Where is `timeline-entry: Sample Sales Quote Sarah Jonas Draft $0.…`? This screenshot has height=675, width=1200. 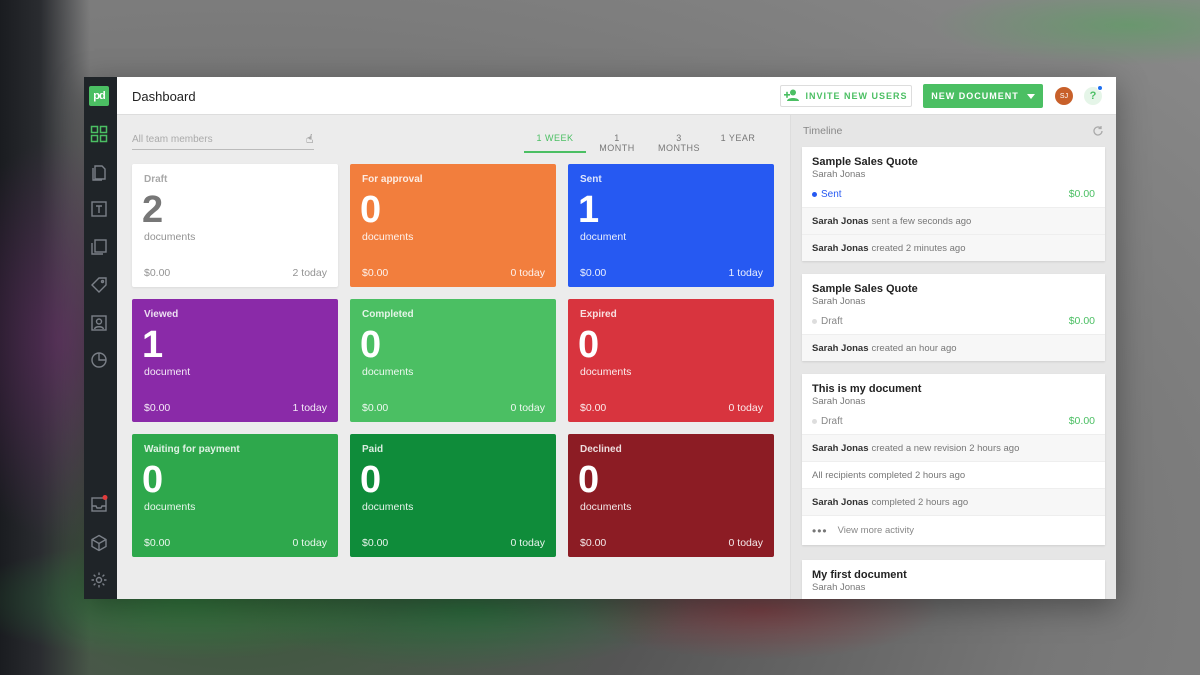
timeline-entry: Sample Sales Quote Sarah Jonas Draft $0.… is located at coordinates (953, 317).